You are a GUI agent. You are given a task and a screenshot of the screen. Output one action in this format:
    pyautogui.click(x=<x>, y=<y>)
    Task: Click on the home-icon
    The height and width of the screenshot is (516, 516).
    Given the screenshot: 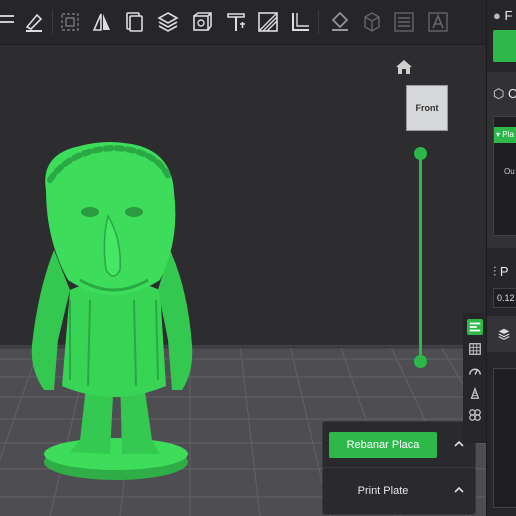 What is the action you would take?
    pyautogui.click(x=404, y=67)
    